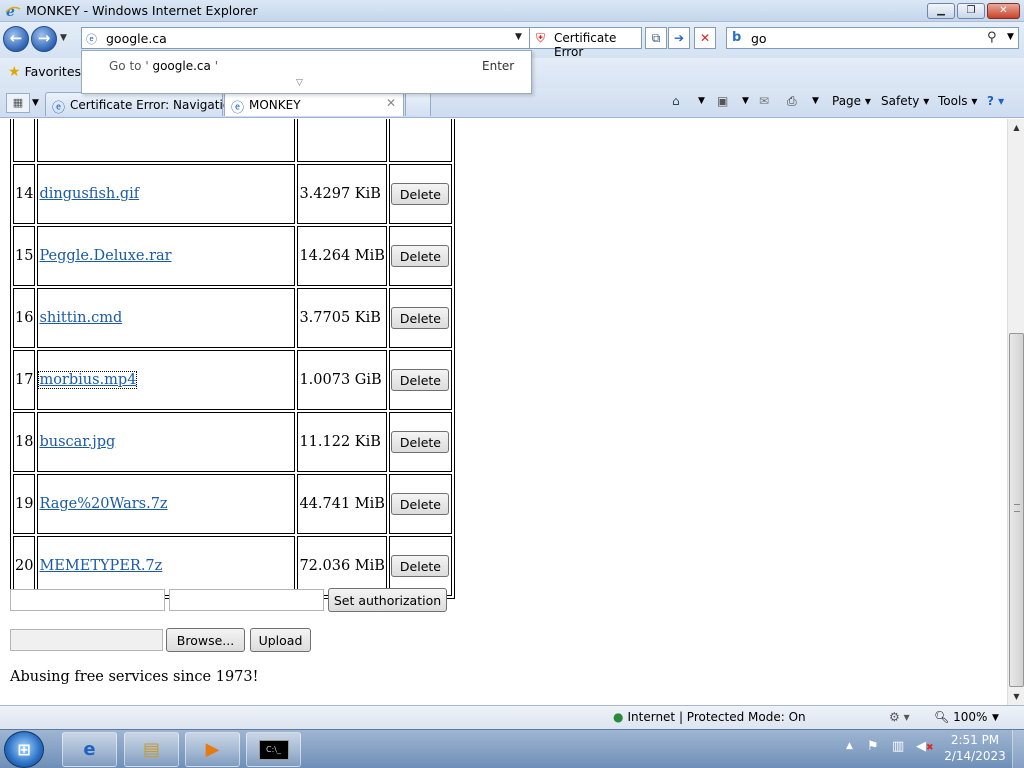  Describe the element at coordinates (1016, 510) in the screenshot. I see `scrollbar-thumb` at that location.